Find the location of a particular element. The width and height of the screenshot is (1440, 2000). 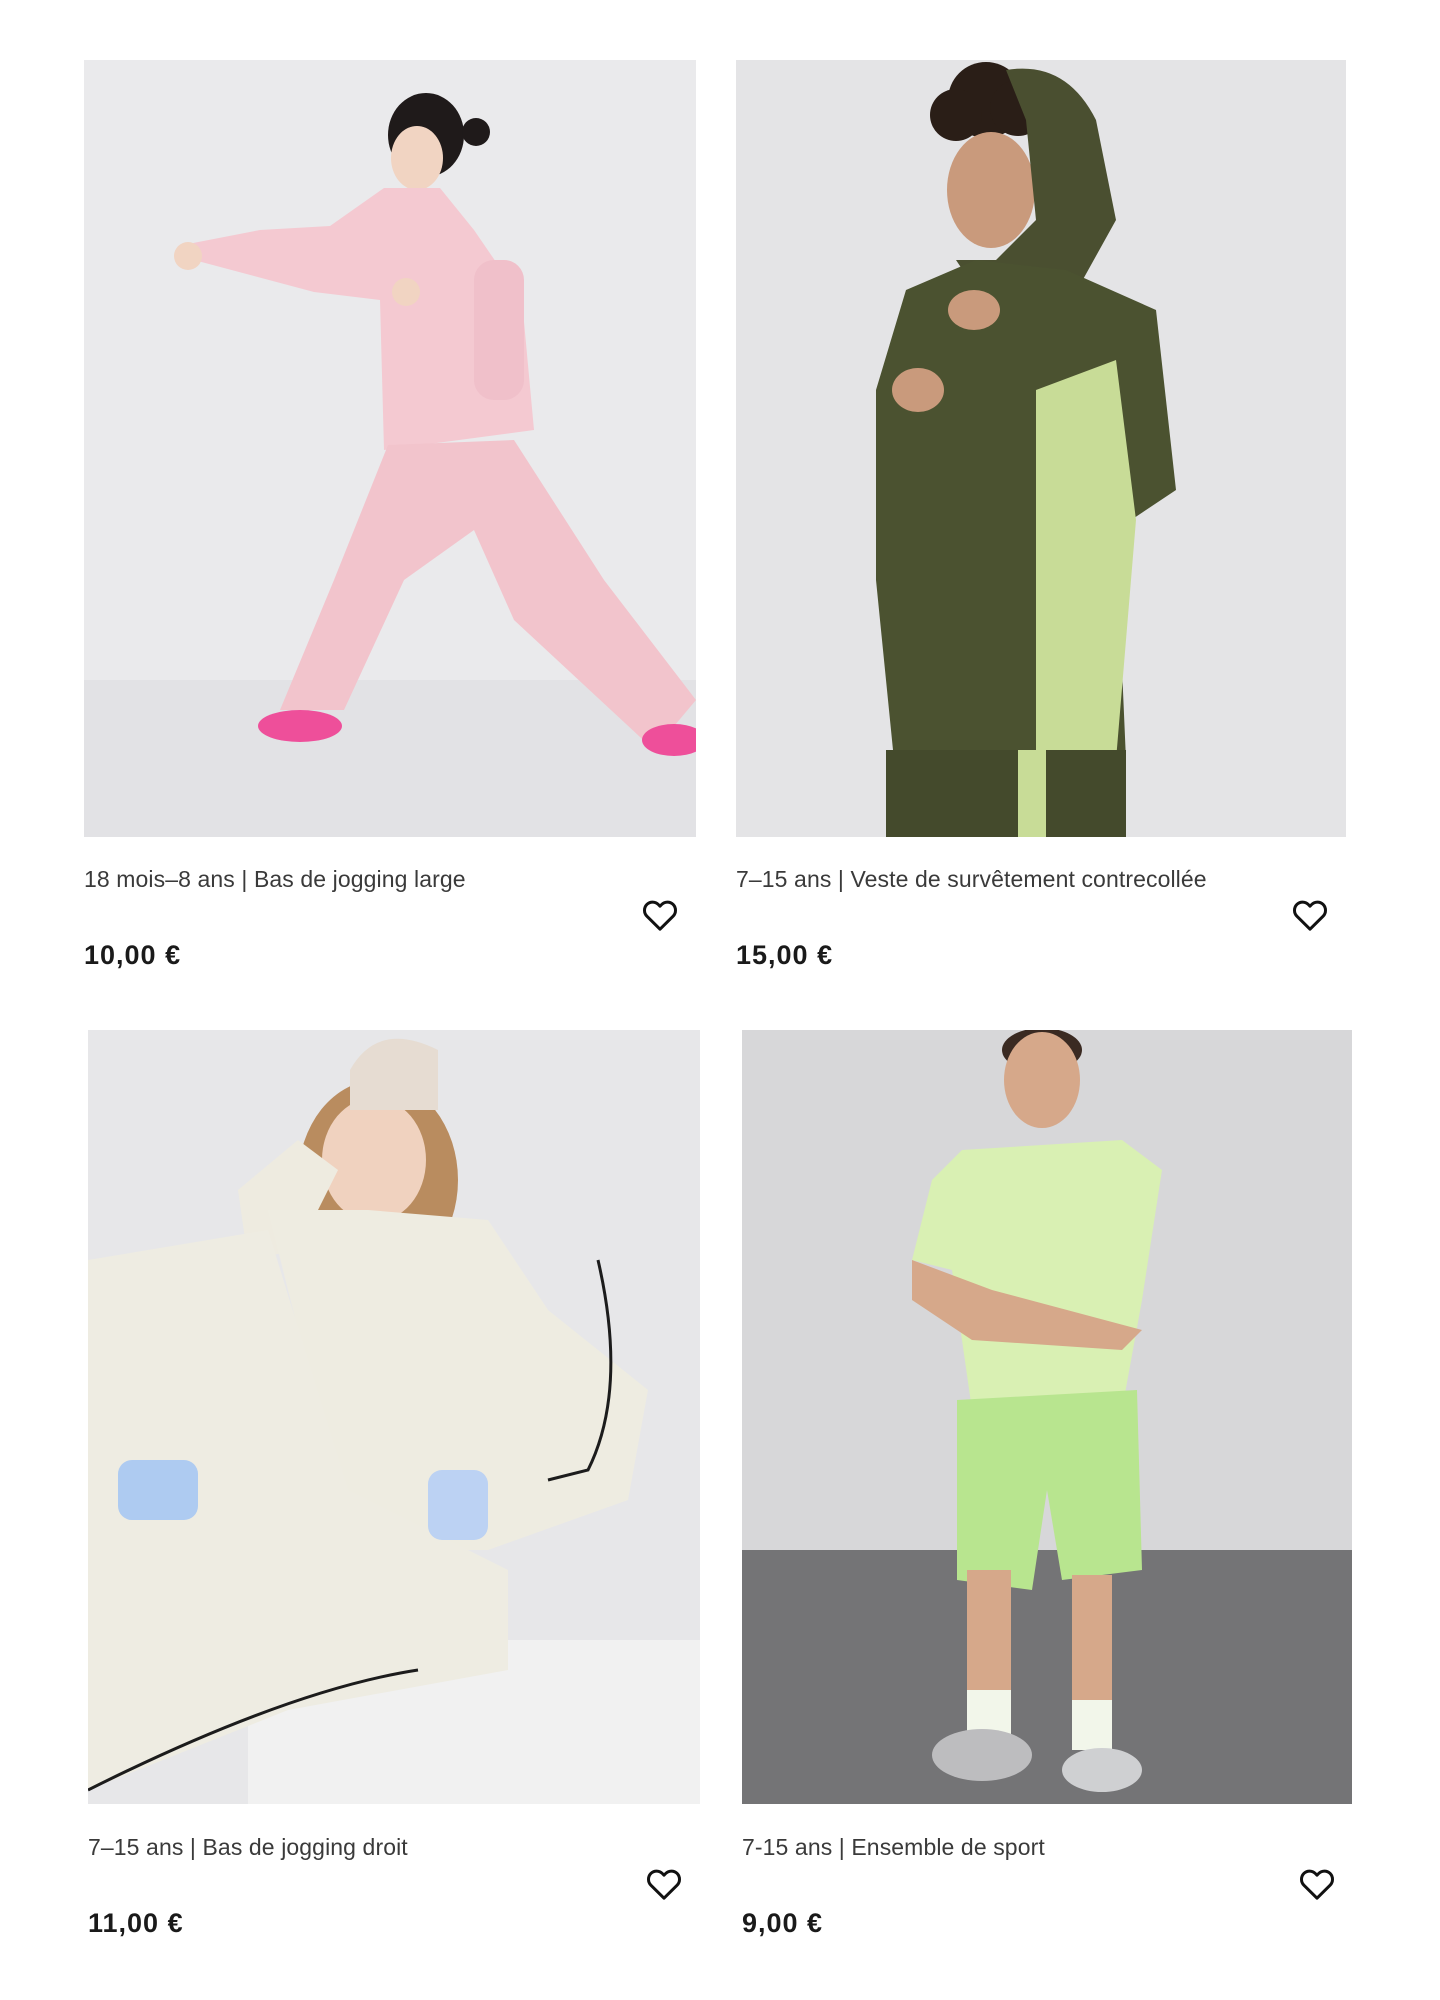

product-title: 18 mois–8 ans | Bas de jogging large is located at coordinates (275, 879).